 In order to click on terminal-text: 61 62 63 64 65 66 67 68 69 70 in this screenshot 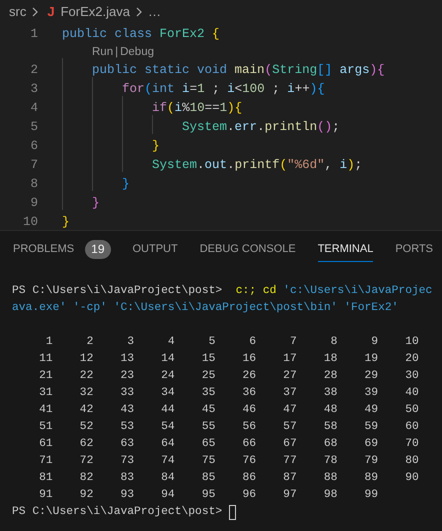, I will do `click(228, 444)`.